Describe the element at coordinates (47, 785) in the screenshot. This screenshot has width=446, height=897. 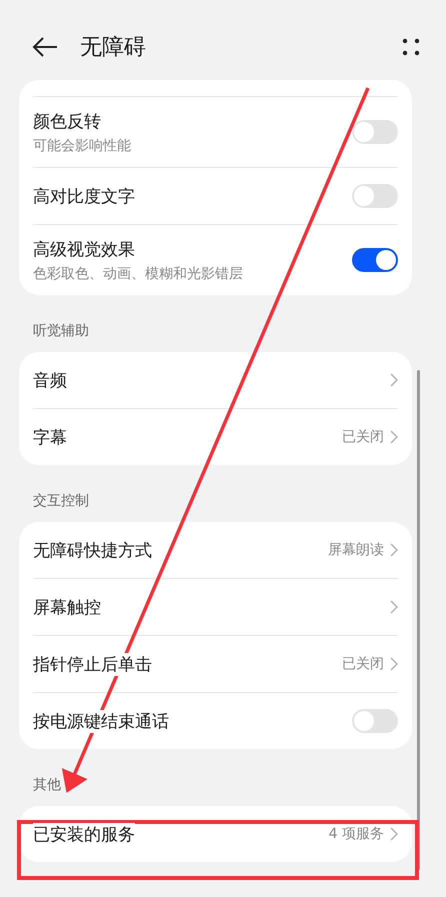
I see `section-header: 其他` at that location.